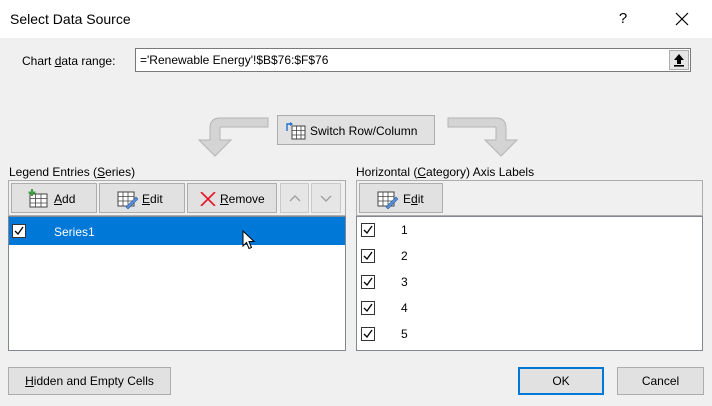 The image size is (712, 406). I want to click on axis-label-text: 2, so click(404, 256).